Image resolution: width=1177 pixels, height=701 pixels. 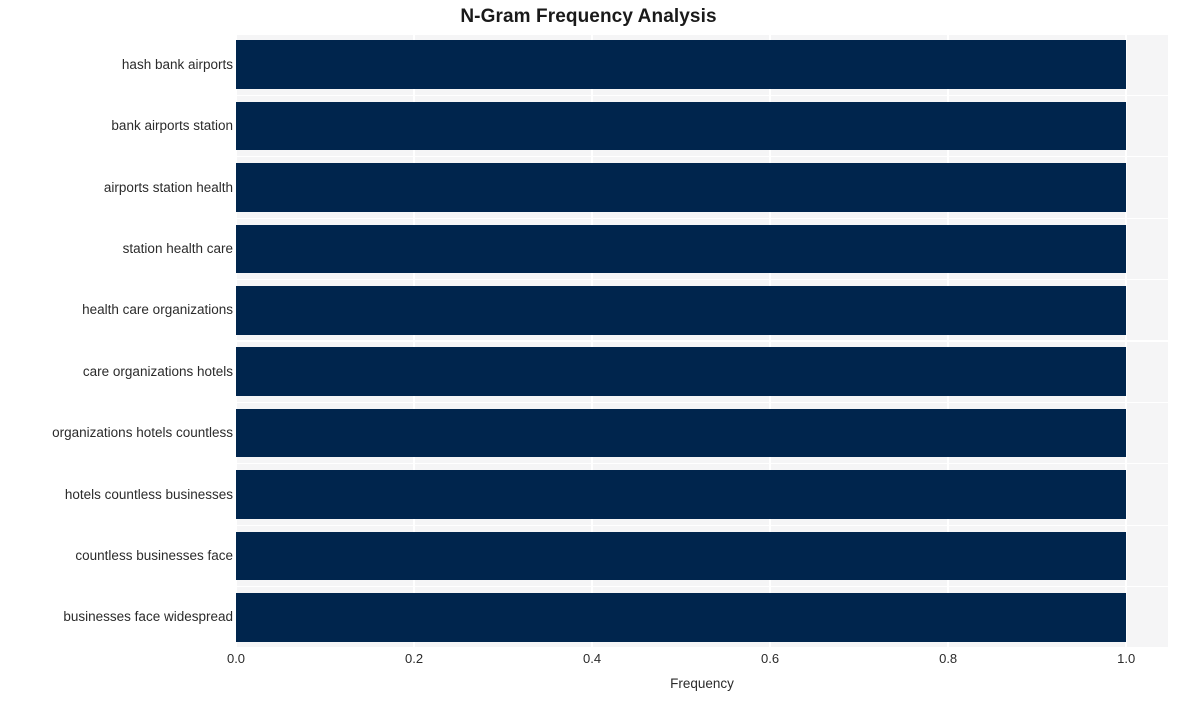 What do you see at coordinates (157, 310) in the screenshot?
I see `y-tick-label: health care organizations` at bounding box center [157, 310].